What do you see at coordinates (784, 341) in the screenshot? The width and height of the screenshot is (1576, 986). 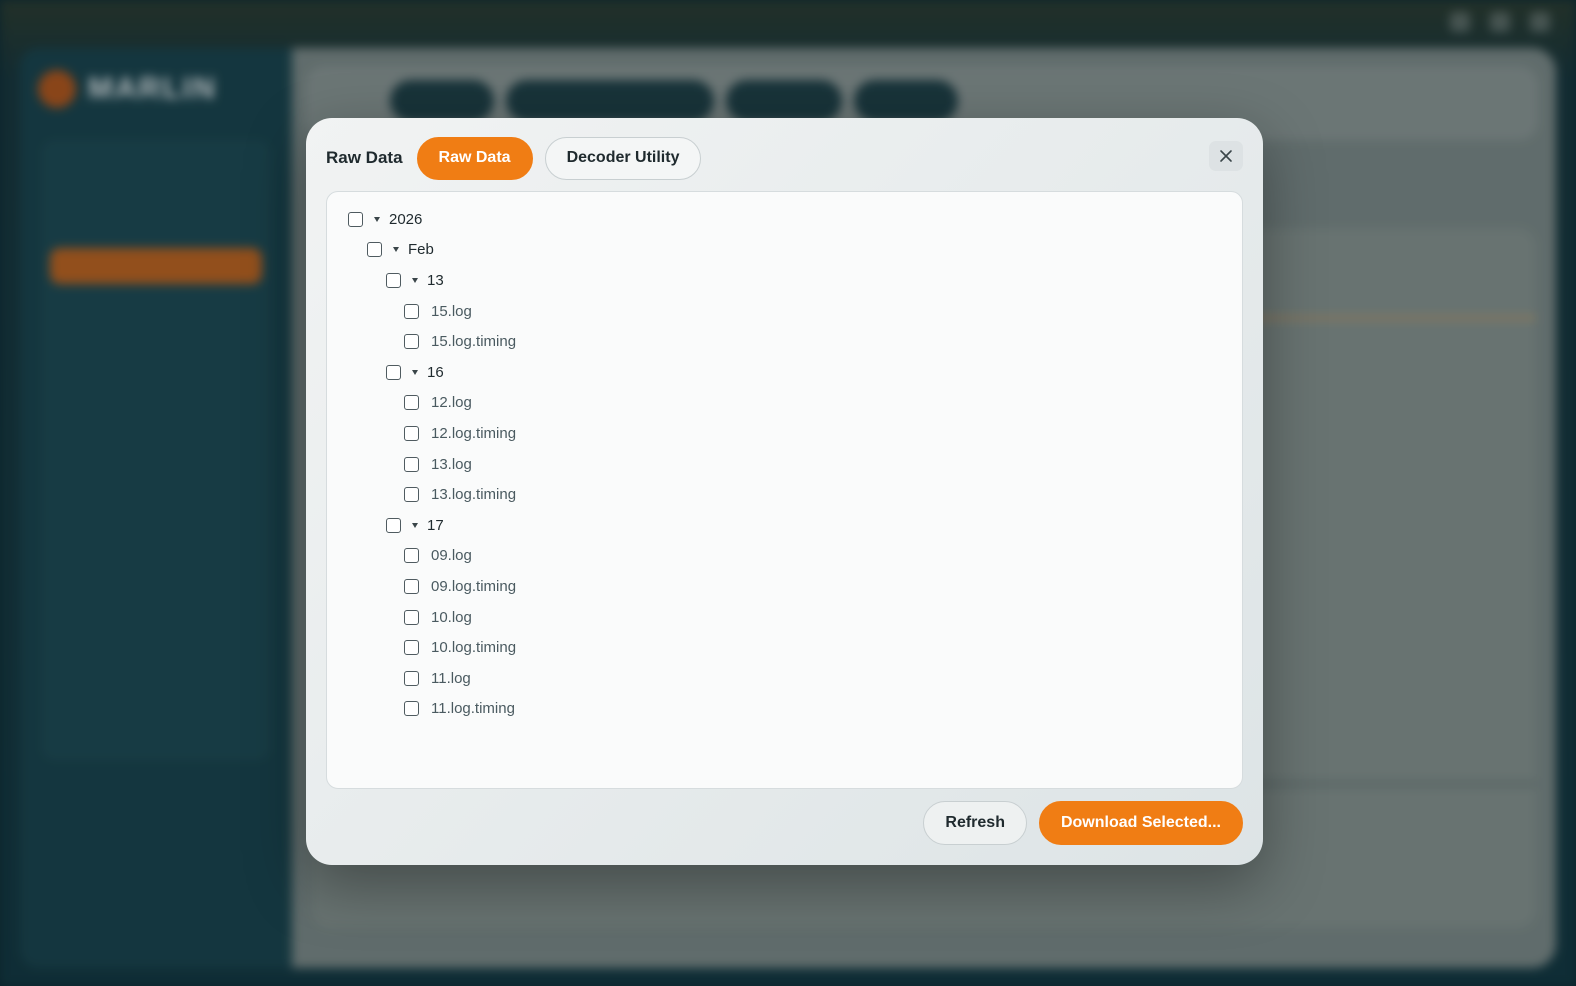 I see `tree-file-item: 15.log.timing` at bounding box center [784, 341].